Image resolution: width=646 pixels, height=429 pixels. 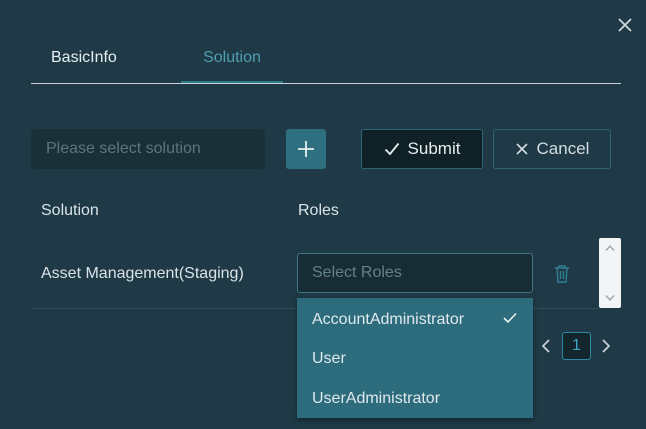 I want to click on role-option-useradministrator: UserAdministrator, so click(x=415, y=399).